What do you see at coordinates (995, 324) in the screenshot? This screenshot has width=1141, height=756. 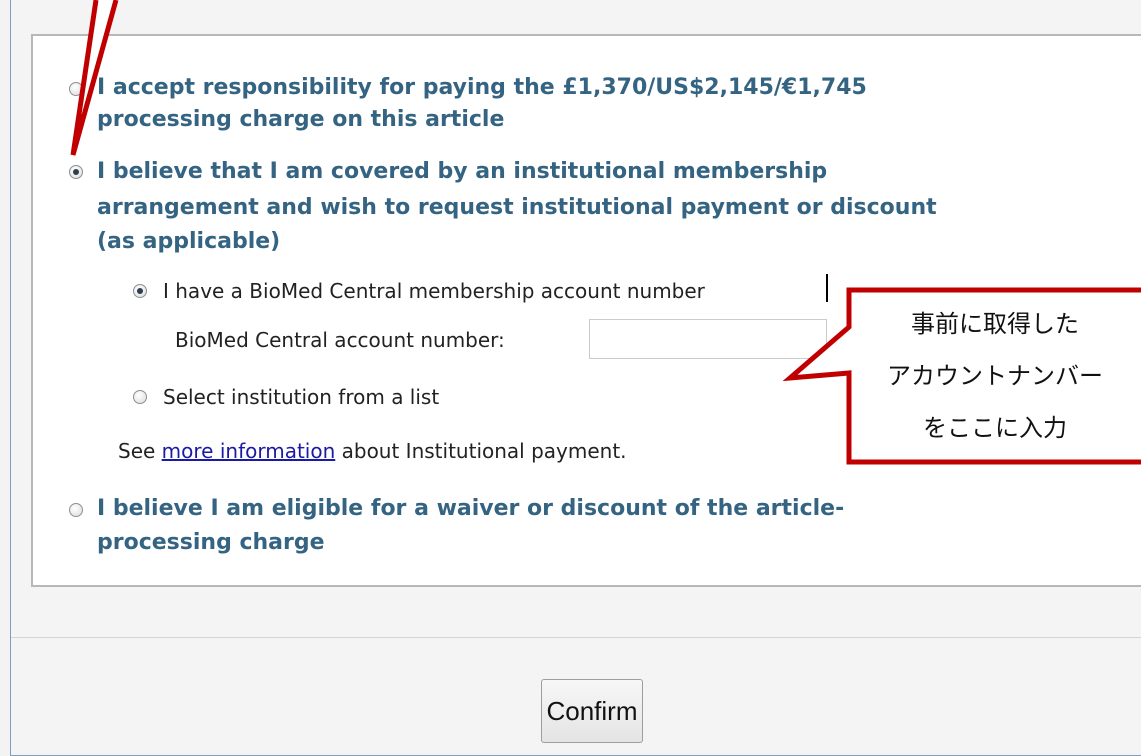 I see `callout-line1: 事前に取得した` at bounding box center [995, 324].